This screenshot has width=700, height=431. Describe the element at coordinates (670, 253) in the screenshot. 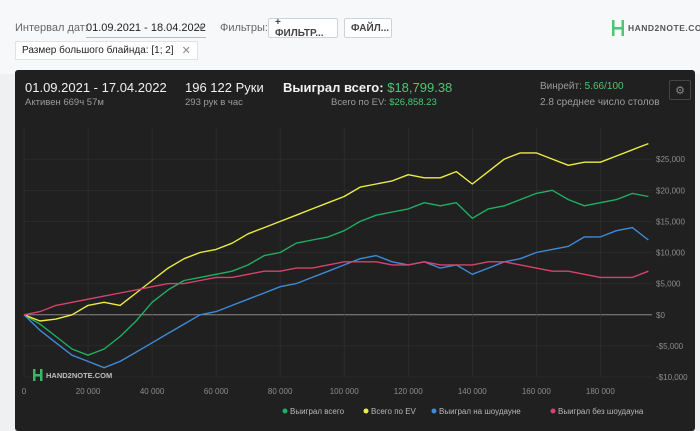

I see `y-tick-label: $10,000` at that location.